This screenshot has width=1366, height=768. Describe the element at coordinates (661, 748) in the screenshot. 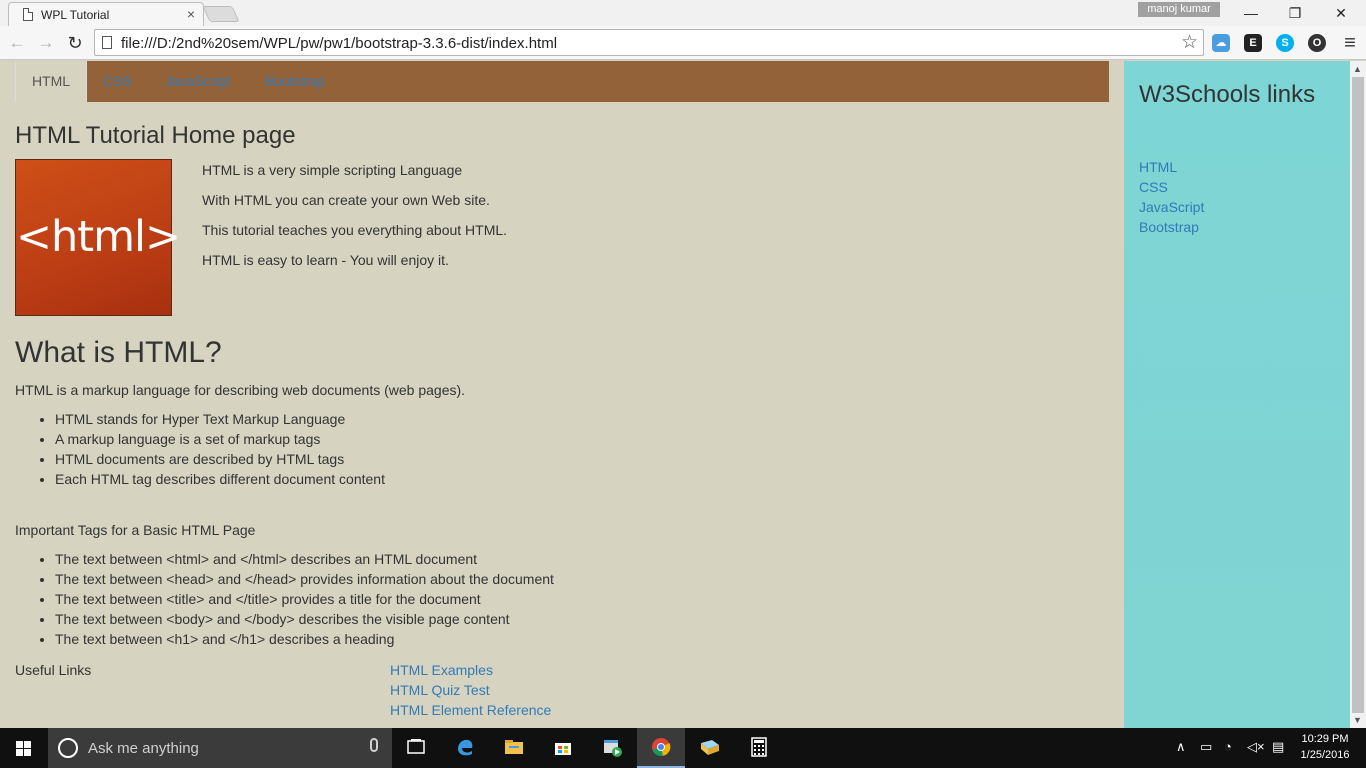

I see `chrome-icon` at that location.